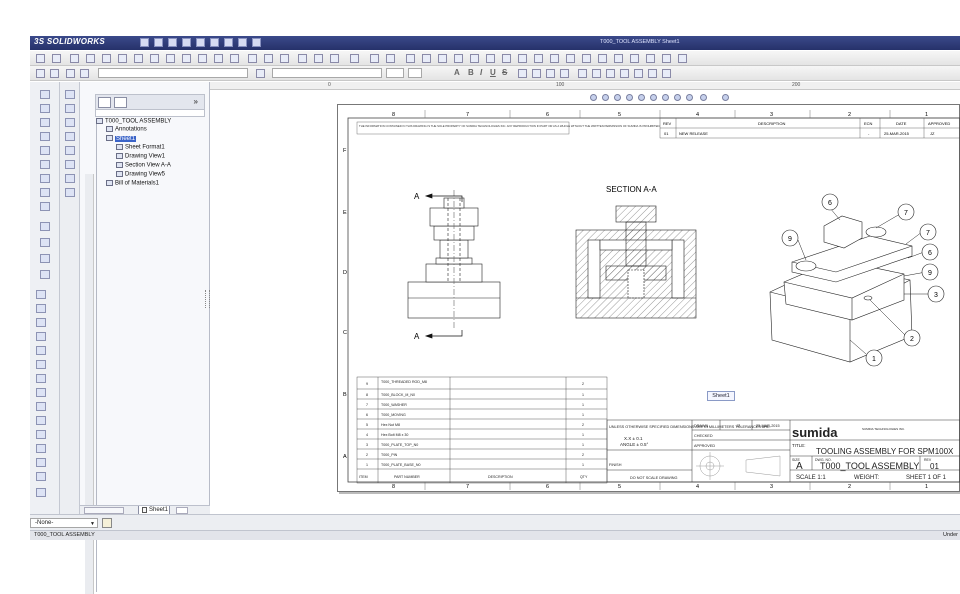 The height and width of the screenshot is (594, 960). I want to click on zone-label: F, so click(345, 151).